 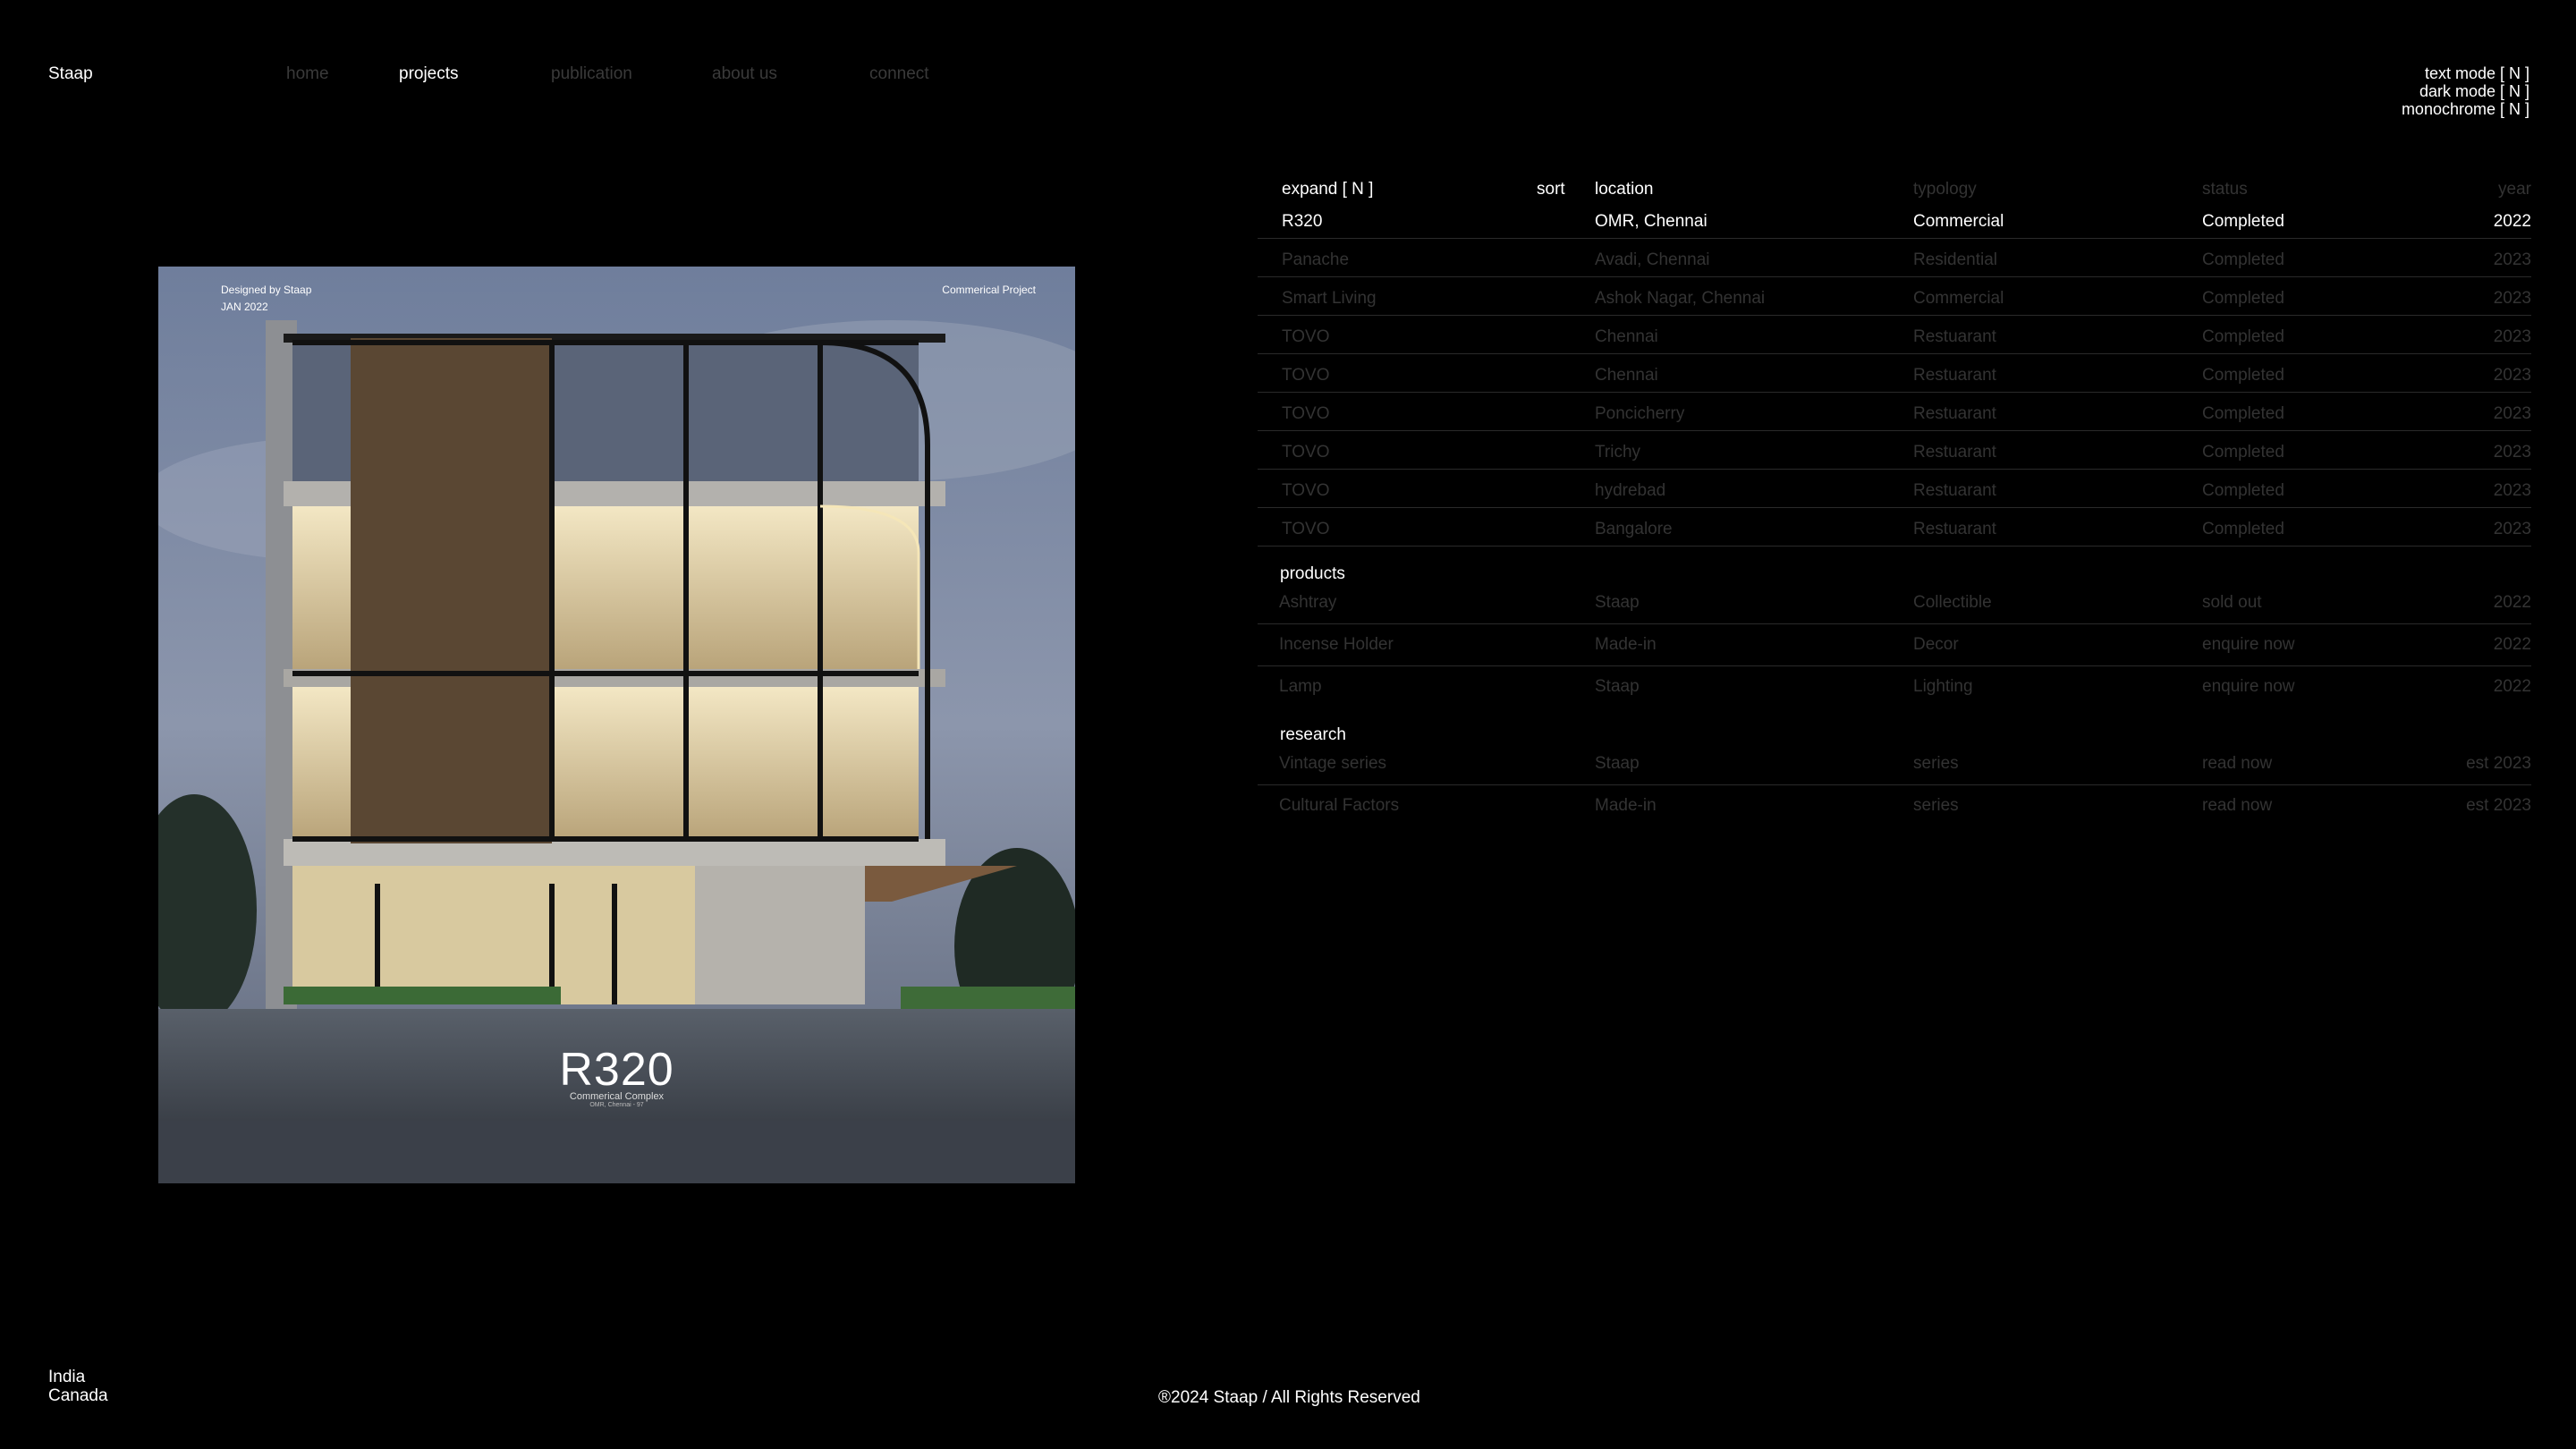 I want to click on nav-publication: publication, so click(x=591, y=74).